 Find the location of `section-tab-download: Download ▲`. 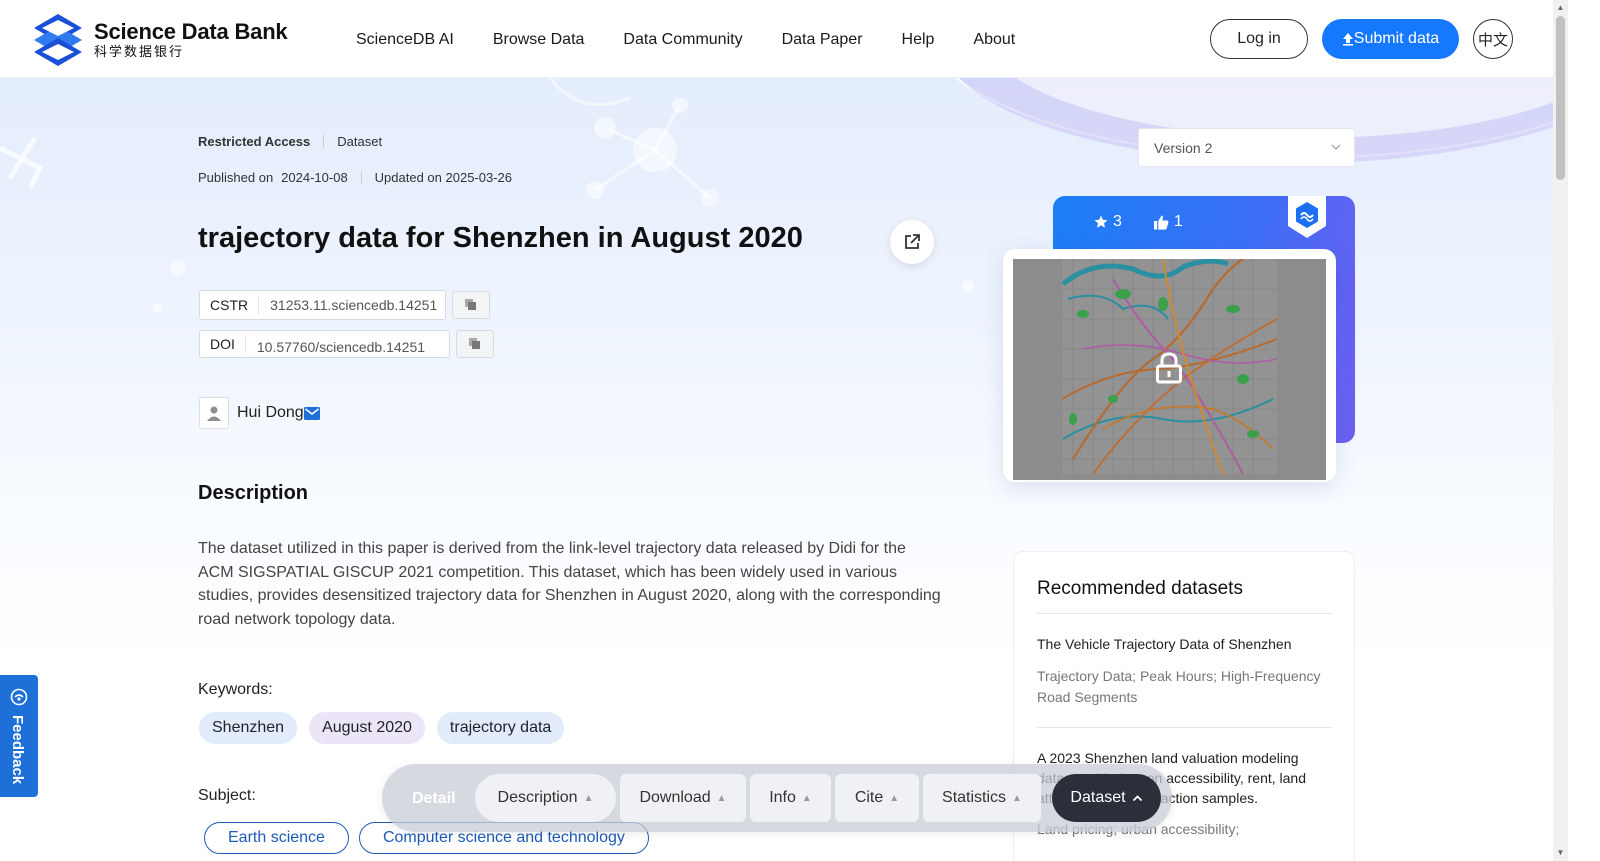

section-tab-download: Download ▲ is located at coordinates (683, 798).